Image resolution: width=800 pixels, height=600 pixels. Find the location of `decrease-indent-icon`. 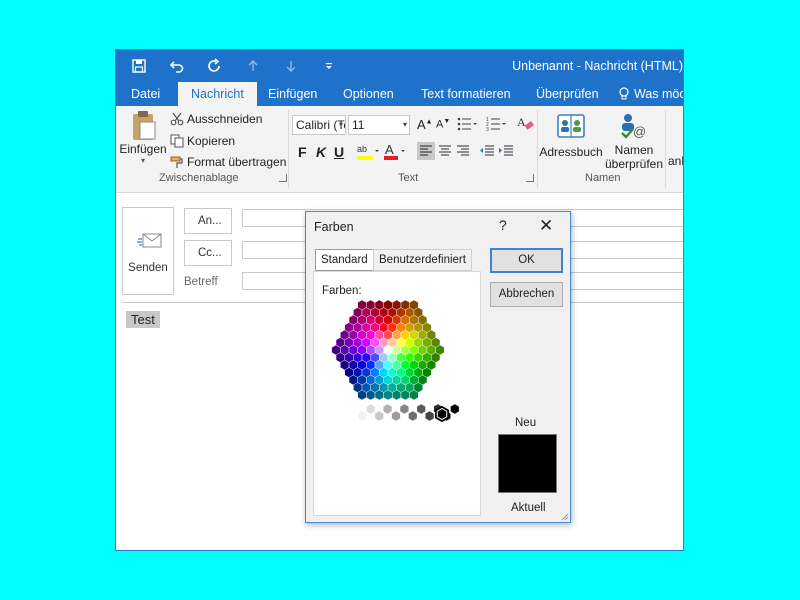

decrease-indent-icon is located at coordinates (487, 150).